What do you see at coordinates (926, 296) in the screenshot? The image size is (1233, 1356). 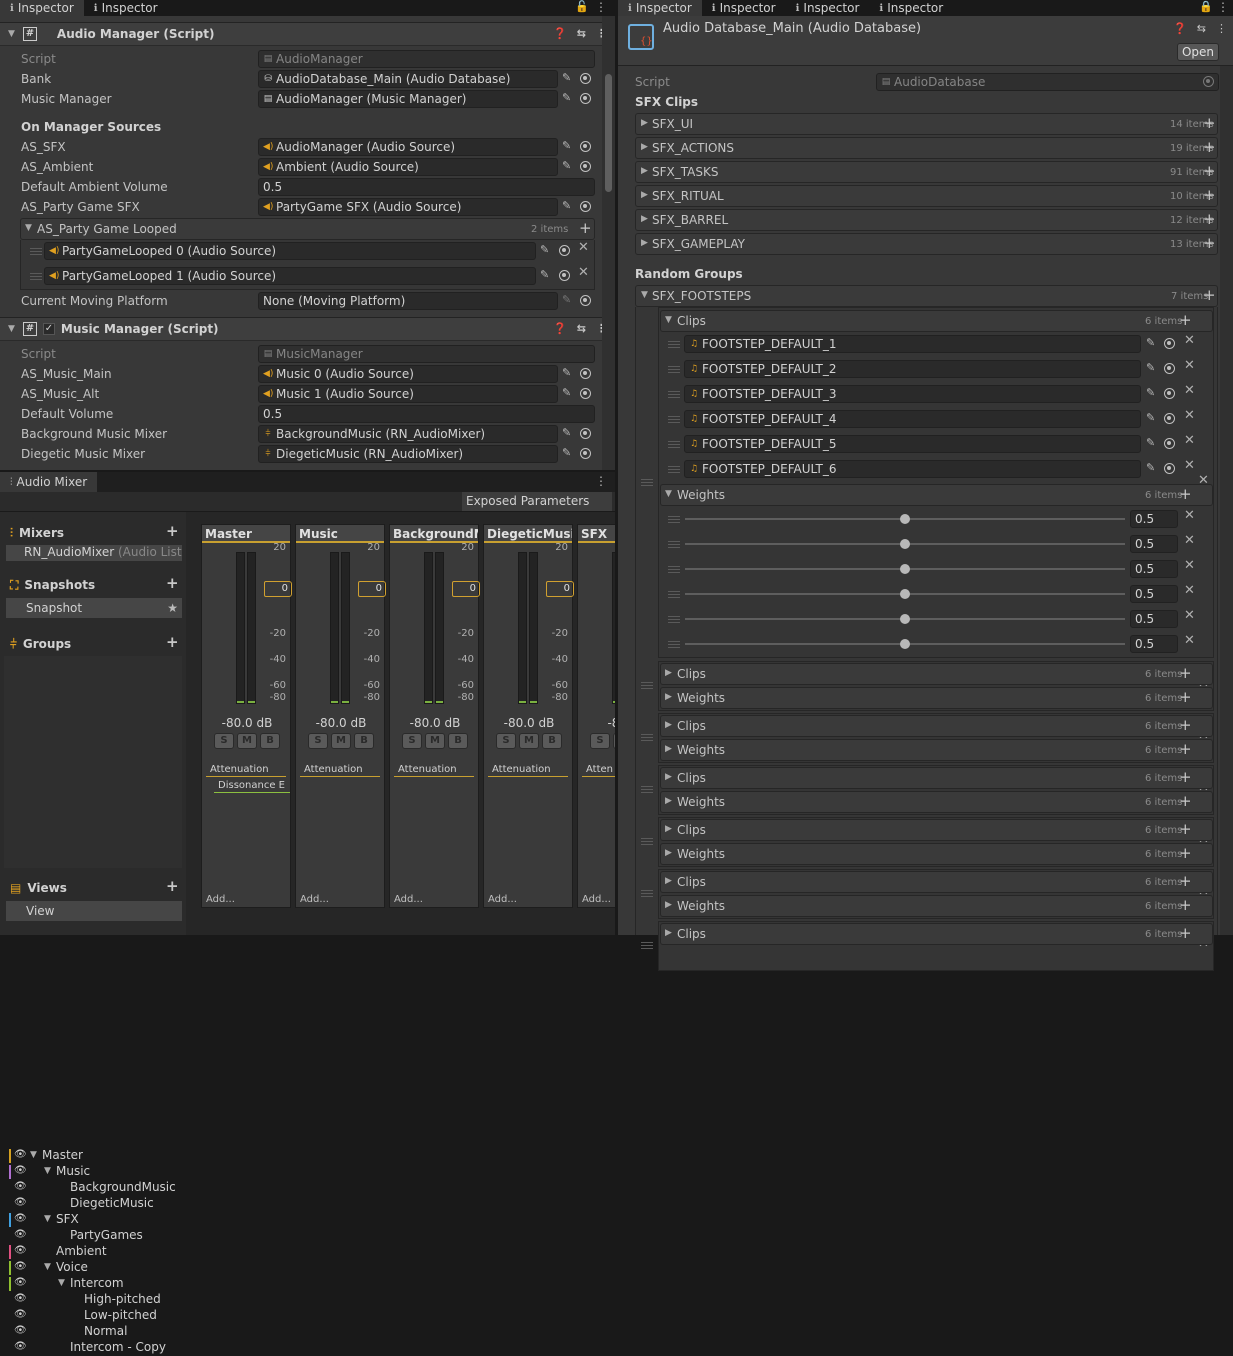 I see `footsteps-group: ▼ SFX_FOOTSTEPS 7 items +` at bounding box center [926, 296].